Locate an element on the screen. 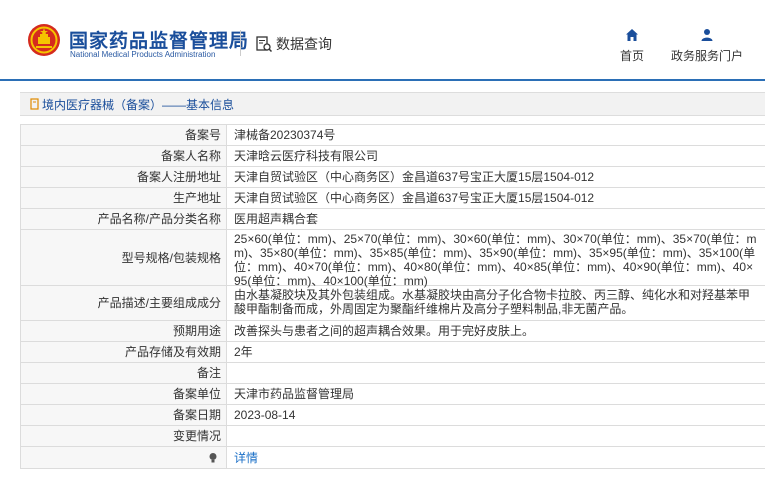 The height and width of the screenshot is (486, 765). national-emblem-icon is located at coordinates (44, 40).